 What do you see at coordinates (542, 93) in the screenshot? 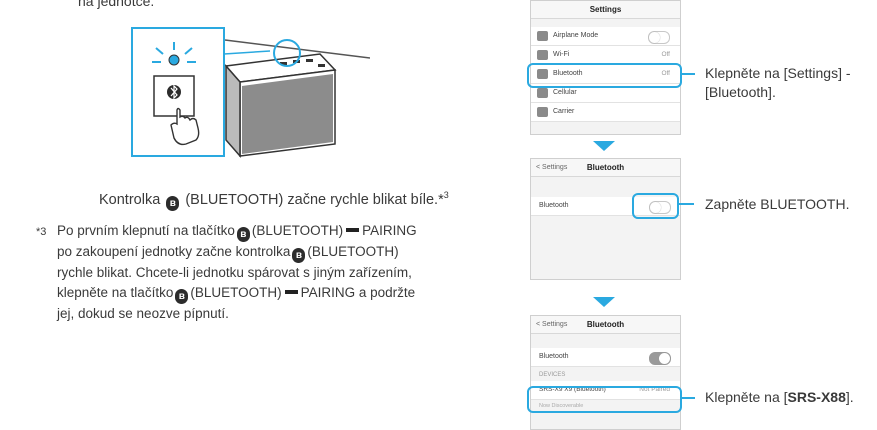
I see `cellular-icon` at bounding box center [542, 93].